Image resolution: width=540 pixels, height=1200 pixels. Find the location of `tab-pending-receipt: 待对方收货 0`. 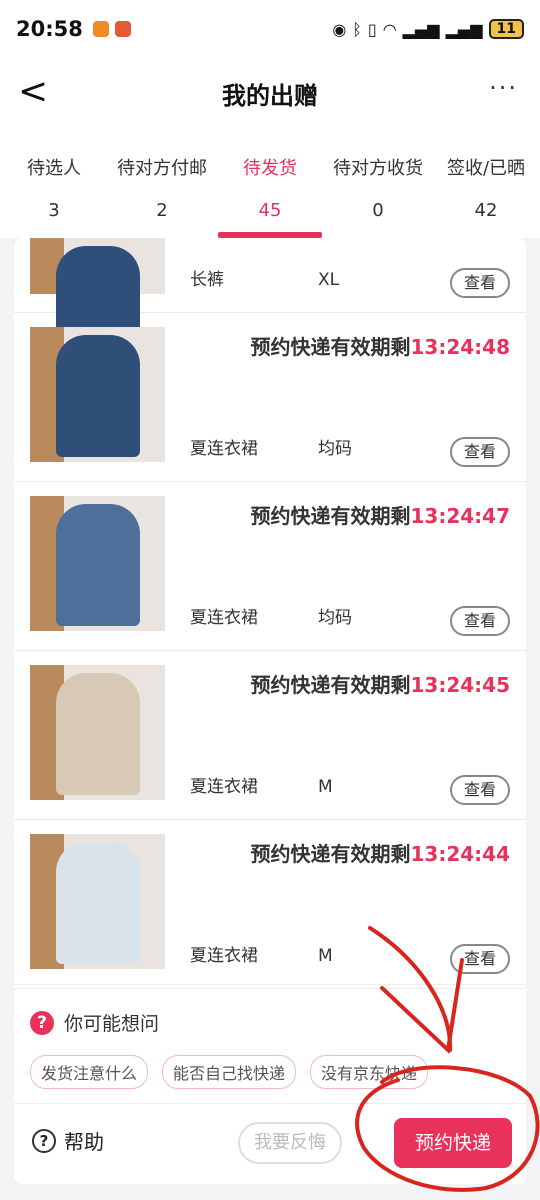

tab-pending-receipt: 待对方收货 0 is located at coordinates (378, 183).